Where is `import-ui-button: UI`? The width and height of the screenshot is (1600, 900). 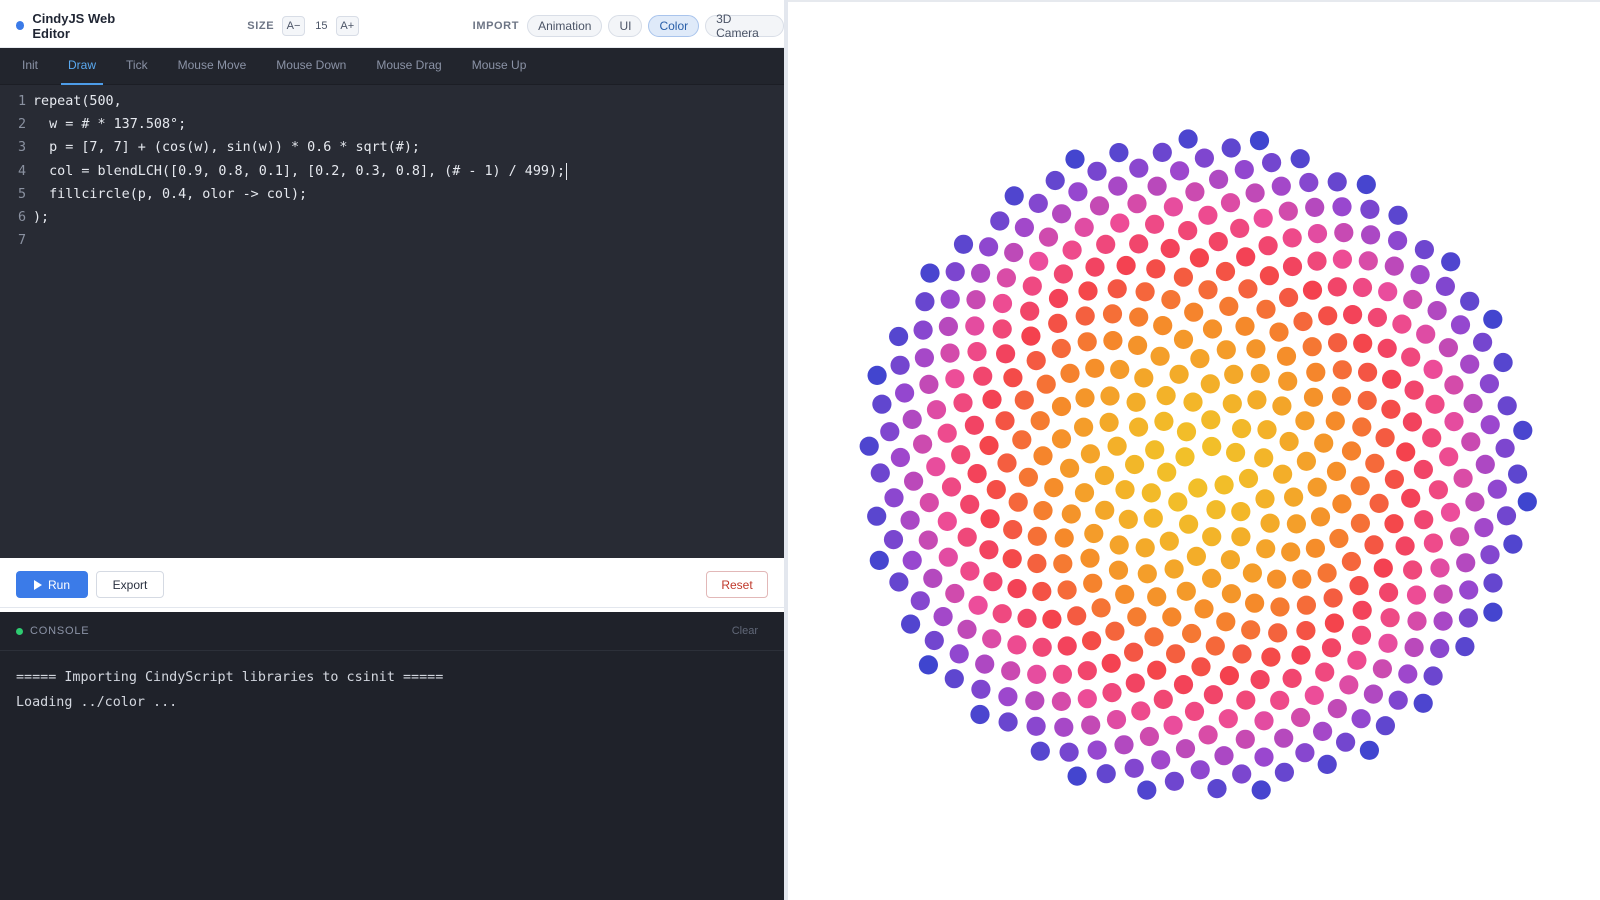
import-ui-button: UI is located at coordinates (625, 25).